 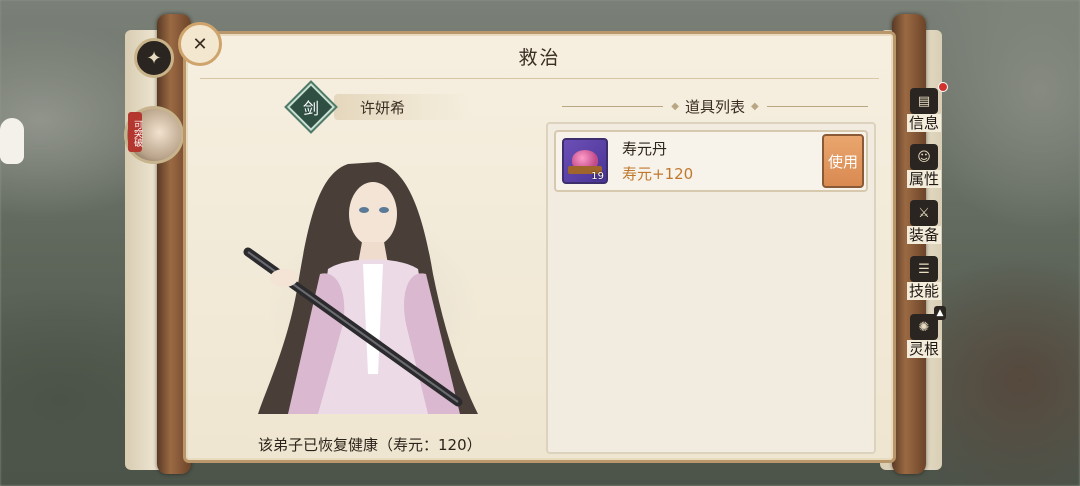 I want to click on tab-info: ▤ 信息, so click(x=924, y=106).